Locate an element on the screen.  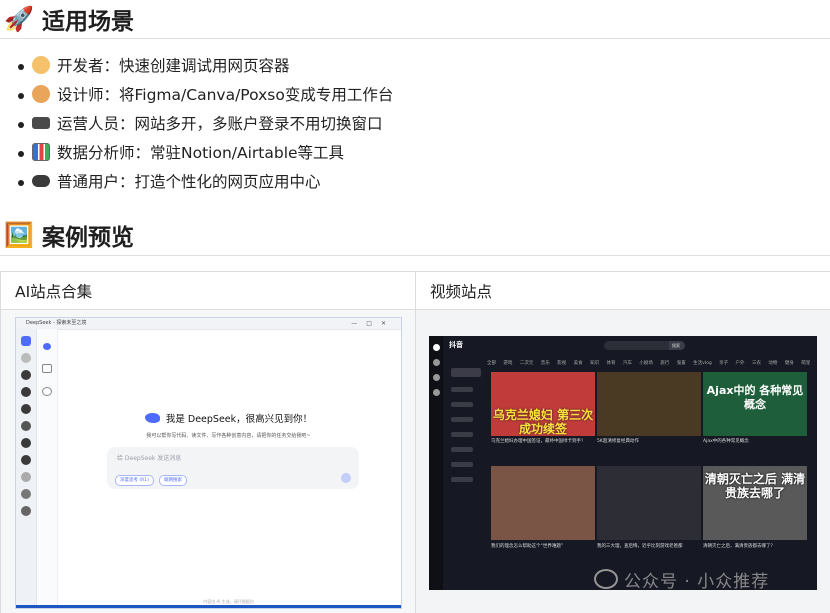
greeting-subtitle: 我可以帮你写代码、读文件、写作各种创意内容，请把你的任务交给我吧~ is located at coordinates (228, 436).